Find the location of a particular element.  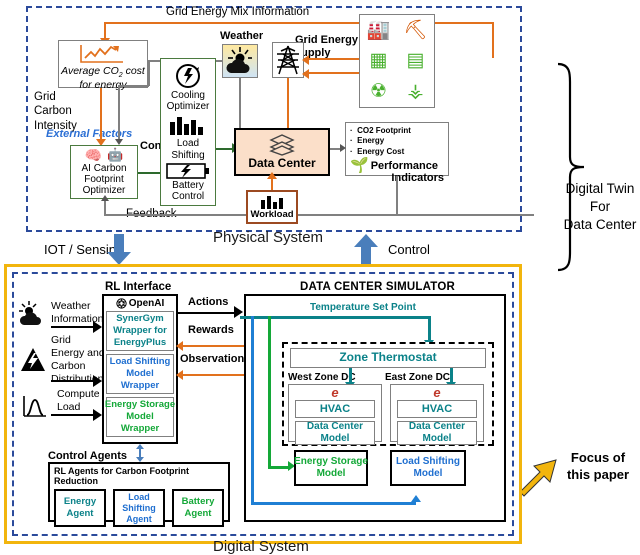

weather-sun-cloud-icon is located at coordinates (239, 60).